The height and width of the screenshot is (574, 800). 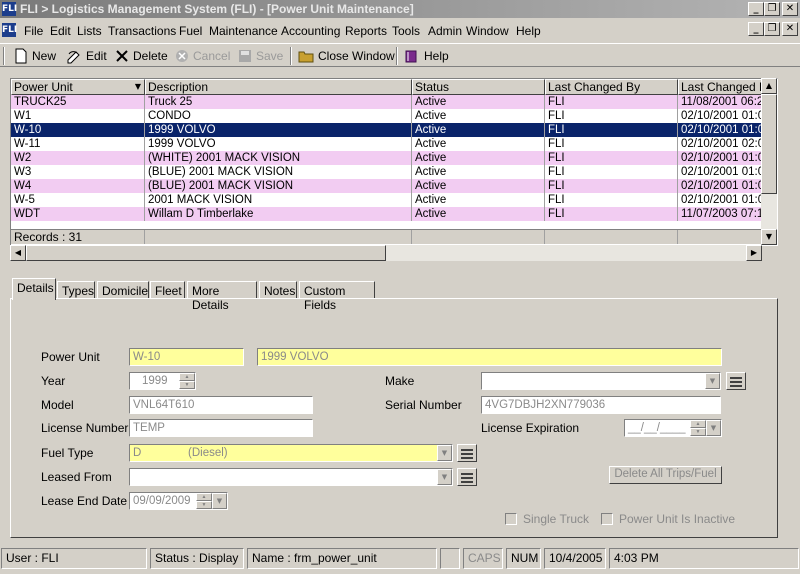 I want to click on tab-fleet: Fleet, so click(x=167, y=290).